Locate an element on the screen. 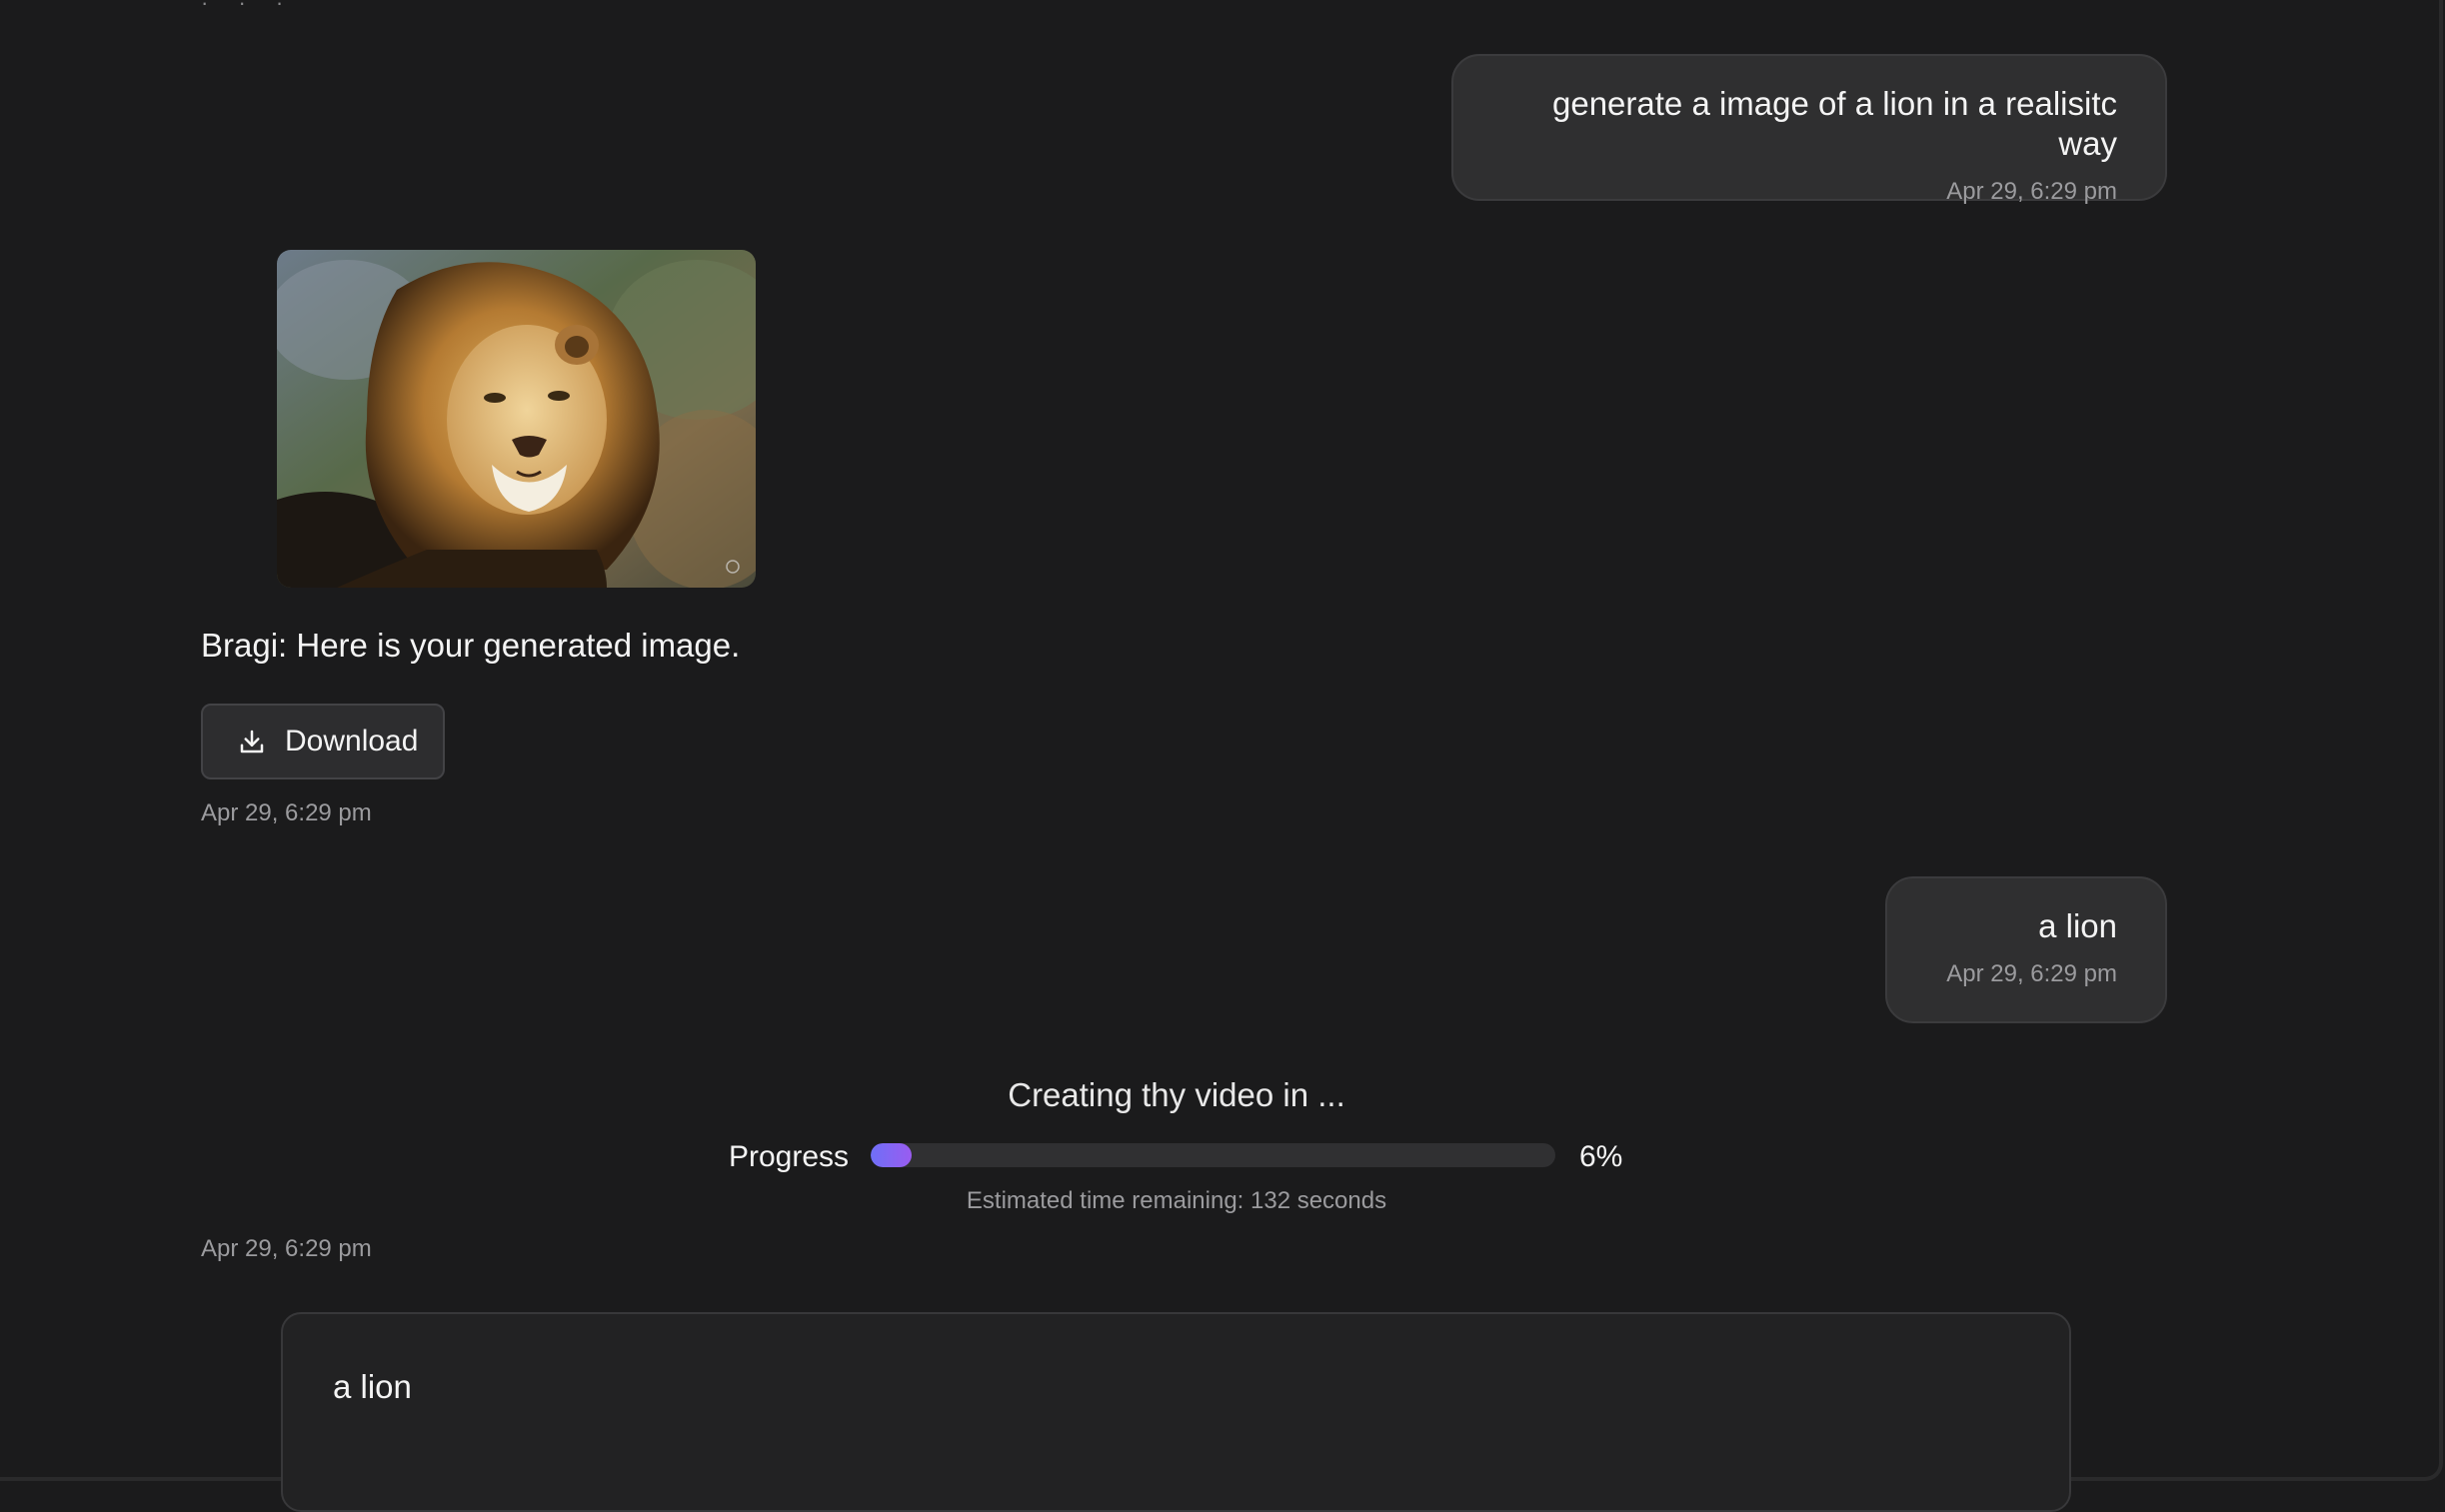  user-message-text: a lion is located at coordinates (2077, 925).